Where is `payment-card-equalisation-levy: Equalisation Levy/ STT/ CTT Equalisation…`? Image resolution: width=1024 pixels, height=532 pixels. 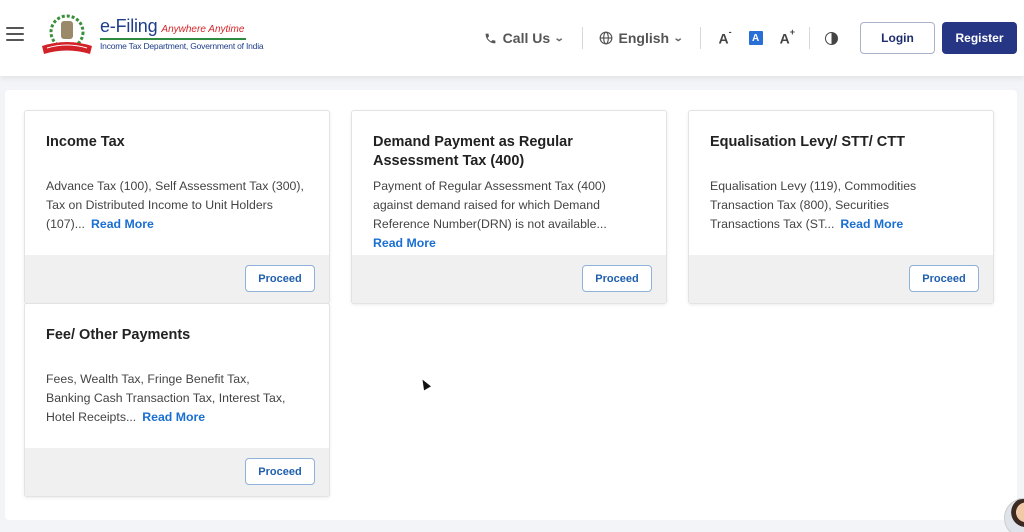 payment-card-equalisation-levy: Equalisation Levy/ STT/ CTT Equalisation… is located at coordinates (841, 207).